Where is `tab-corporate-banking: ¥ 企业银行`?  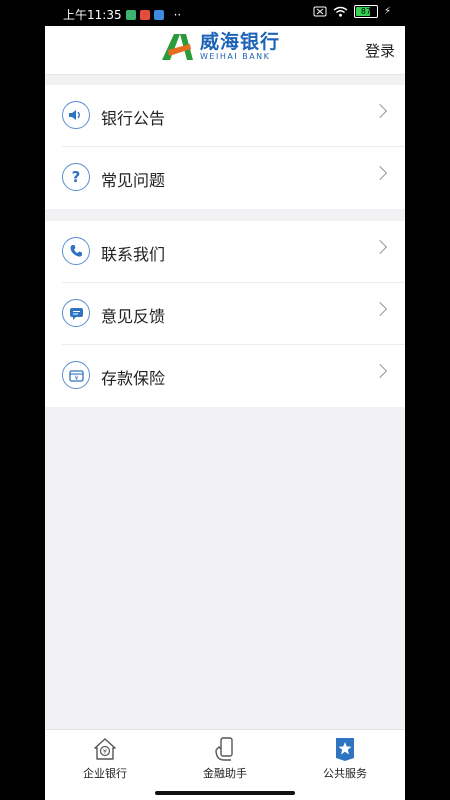
tab-corporate-banking: ¥ 企业银行 is located at coordinates (105, 758).